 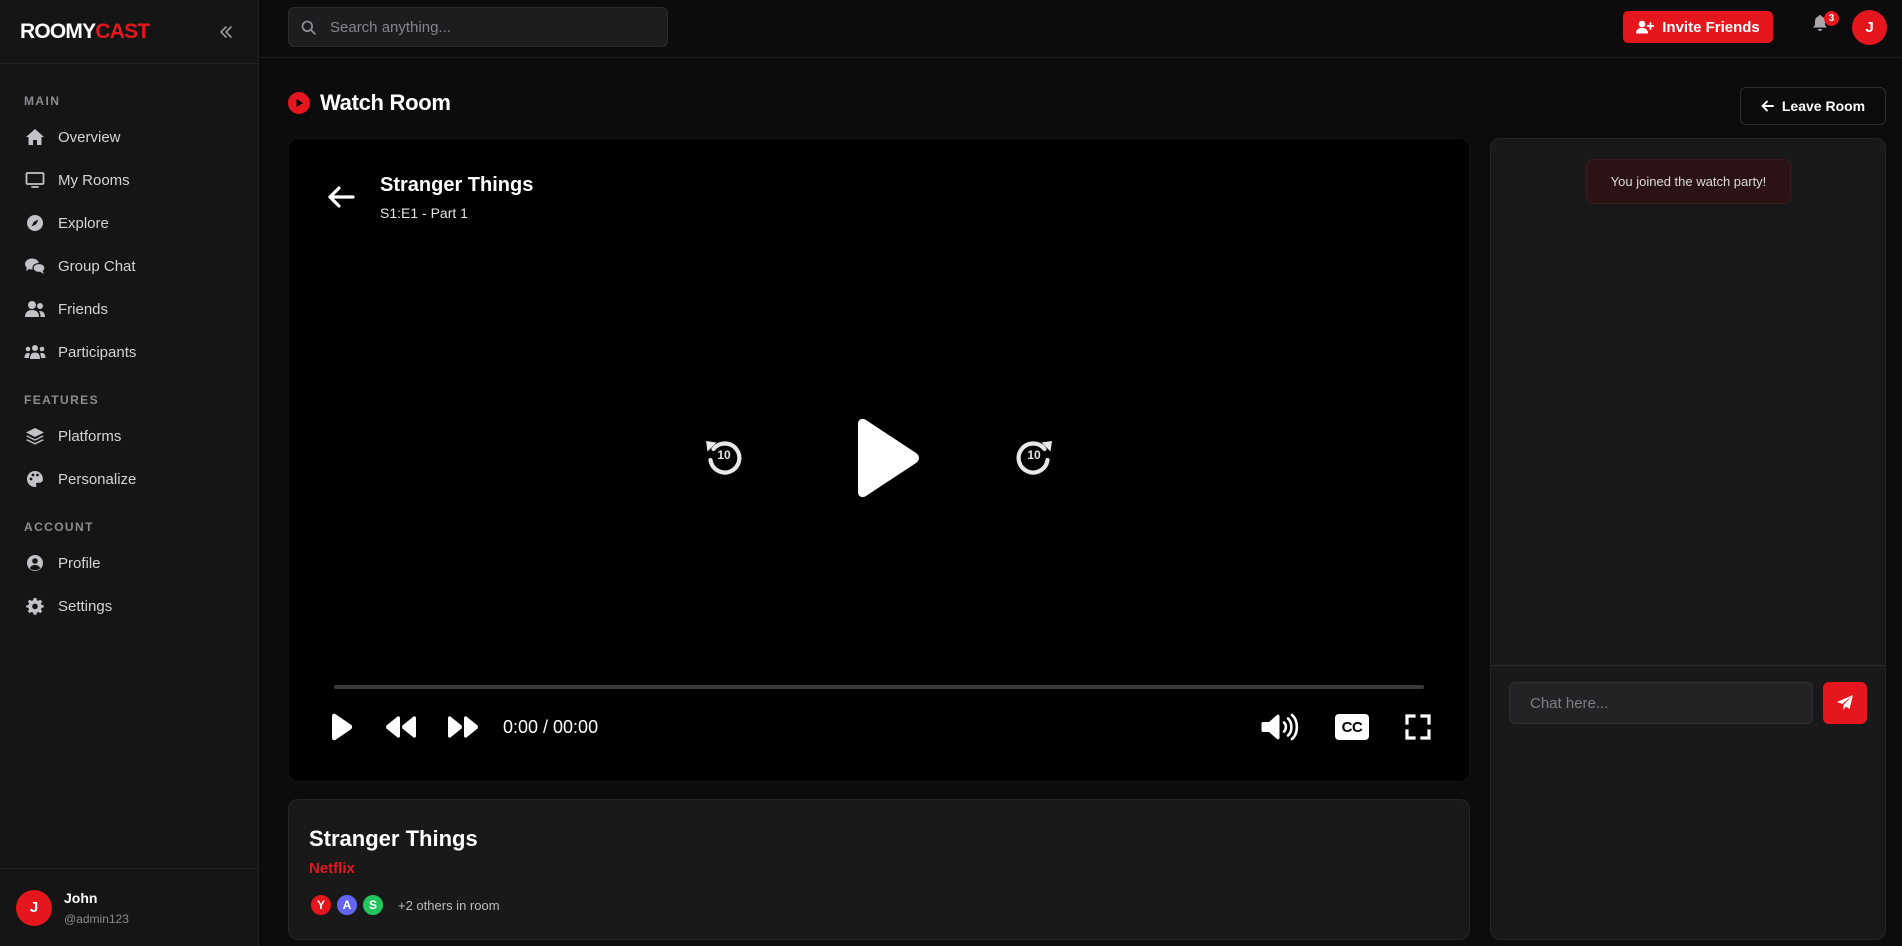 I want to click on rewind-button, so click(x=401, y=727).